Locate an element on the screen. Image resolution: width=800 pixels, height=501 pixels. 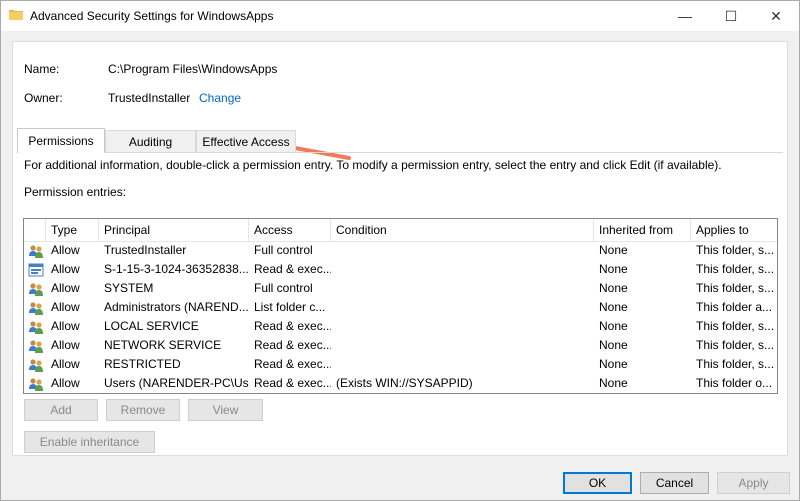
tab-effective-access: Effective Access is located at coordinates (246, 141).